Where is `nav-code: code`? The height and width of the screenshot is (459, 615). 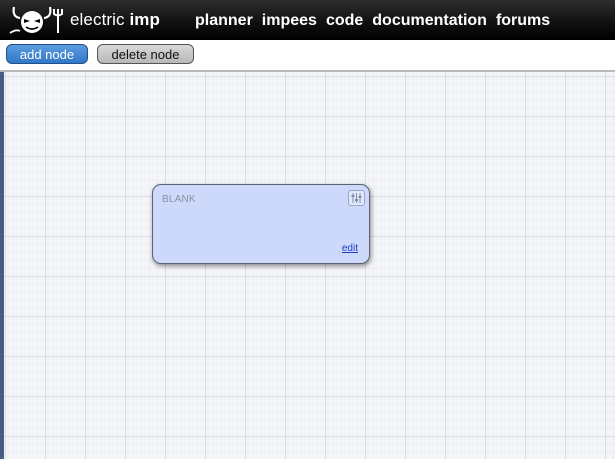 nav-code: code is located at coordinates (344, 21).